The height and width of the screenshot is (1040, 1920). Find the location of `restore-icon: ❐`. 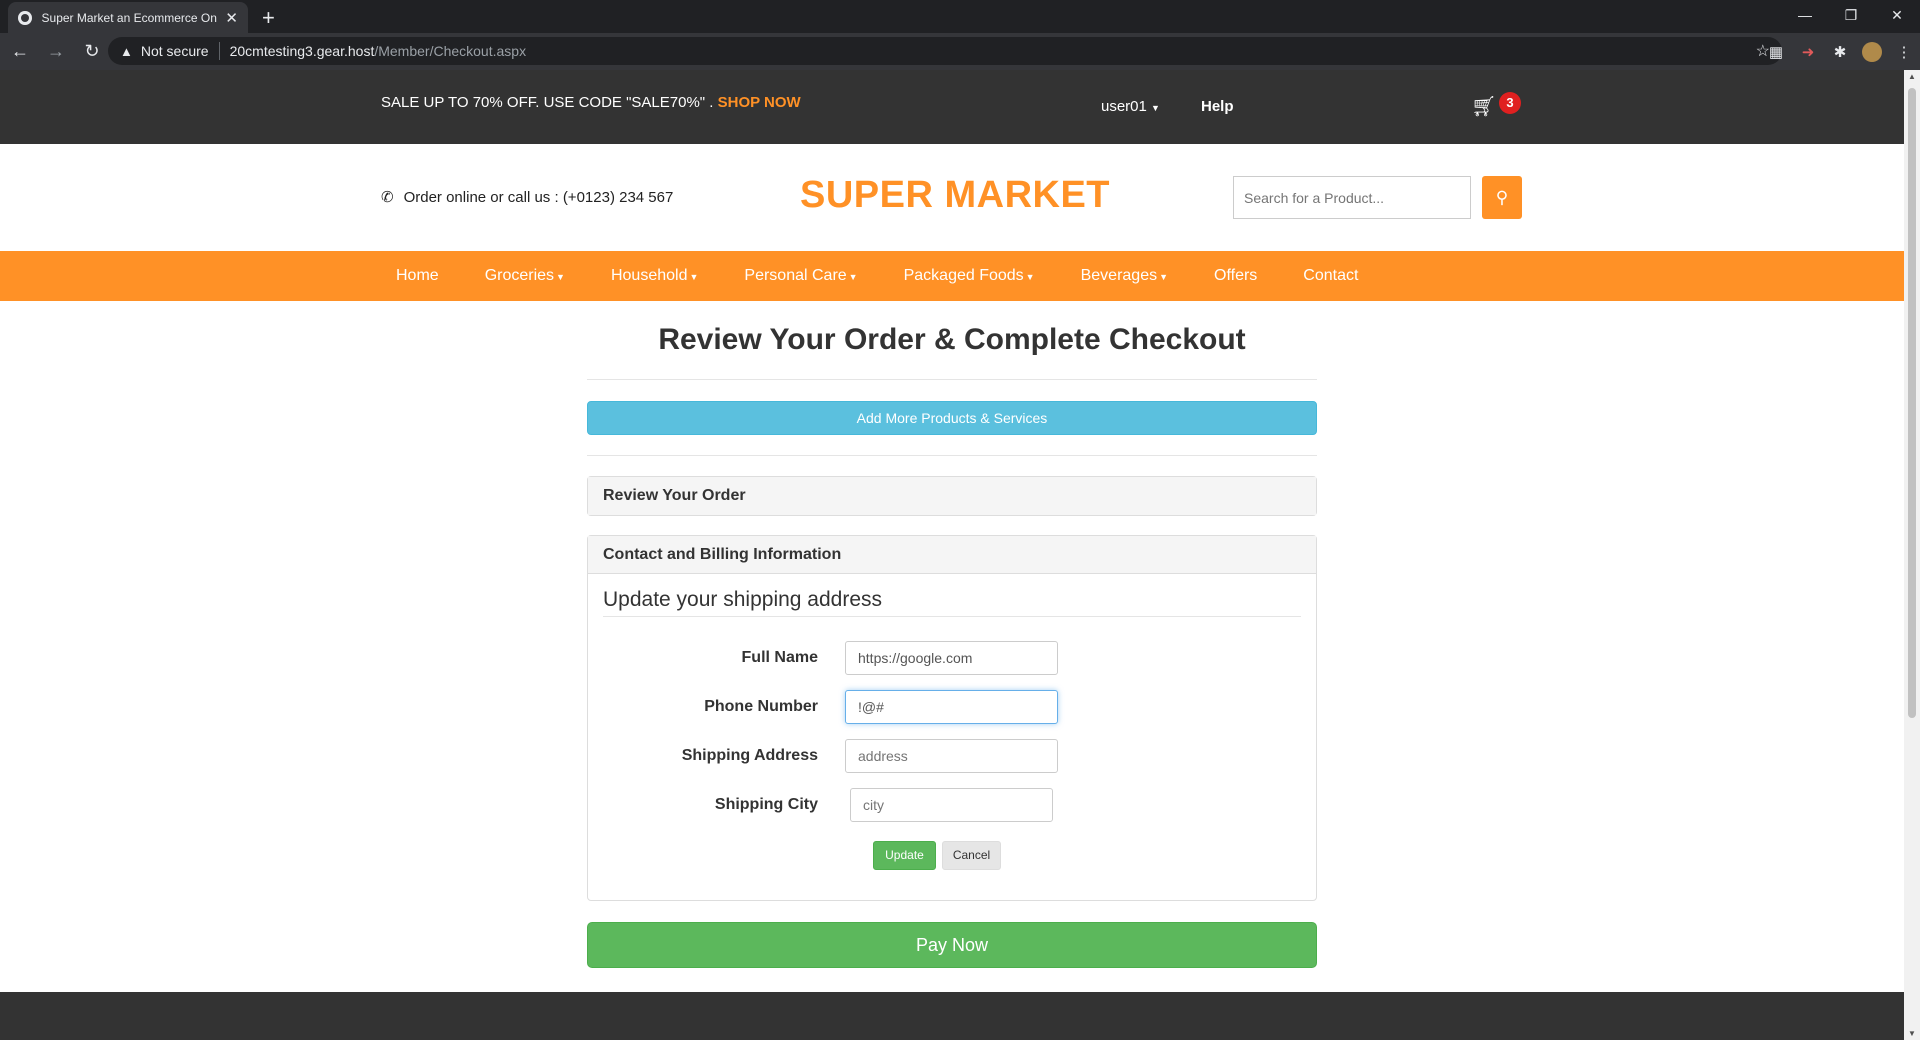

restore-icon: ❐ is located at coordinates (1851, 16).